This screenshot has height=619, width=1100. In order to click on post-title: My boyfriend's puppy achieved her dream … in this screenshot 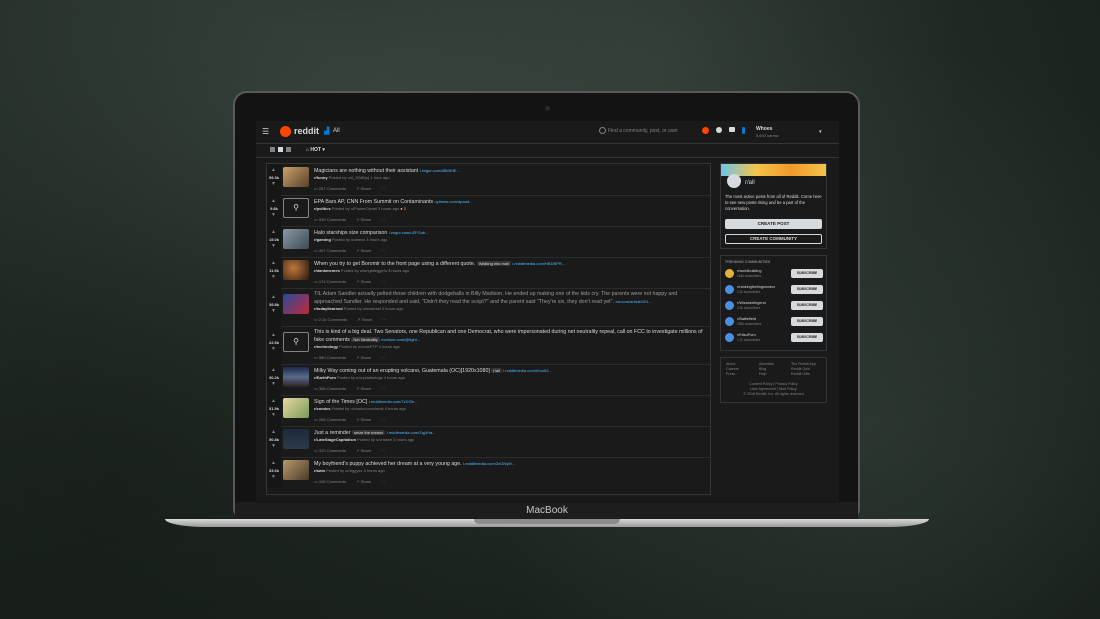, I will do `click(509, 464)`.